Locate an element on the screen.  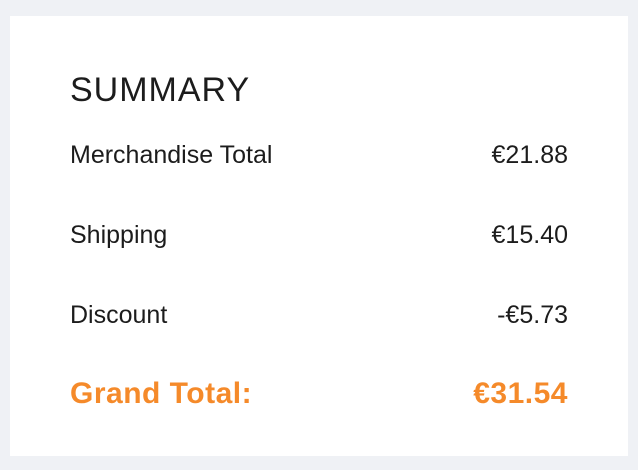
merchandise-total-value: €21.88 is located at coordinates (529, 154).